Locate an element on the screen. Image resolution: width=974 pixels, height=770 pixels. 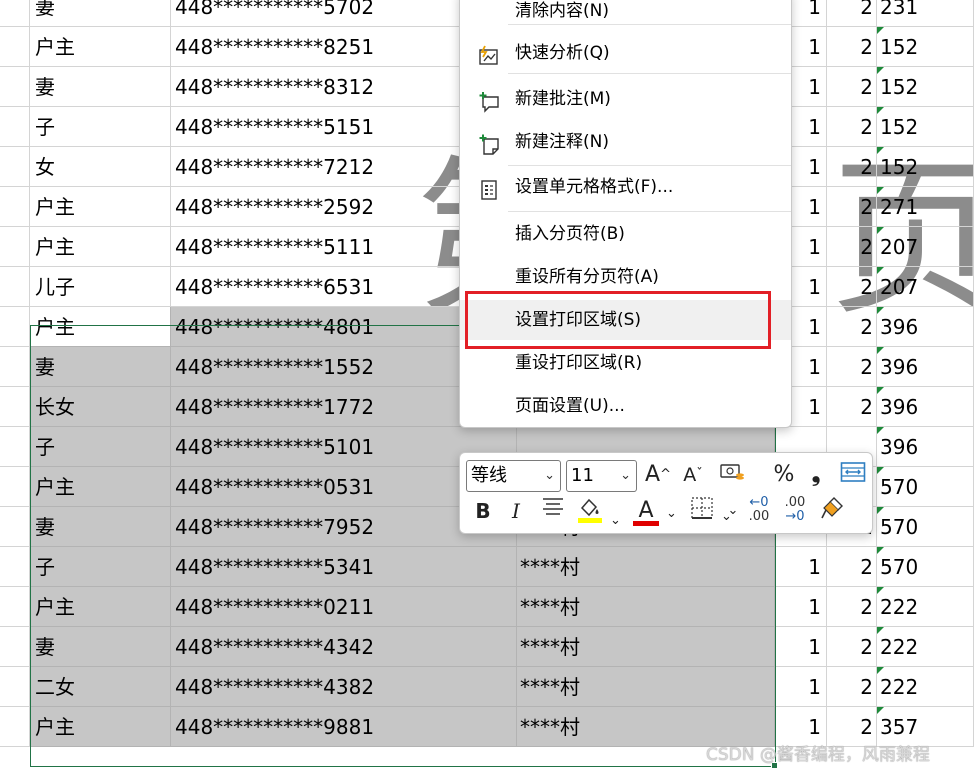
menu-item-new-comment: 新建批注(M) is located at coordinates (625, 99).